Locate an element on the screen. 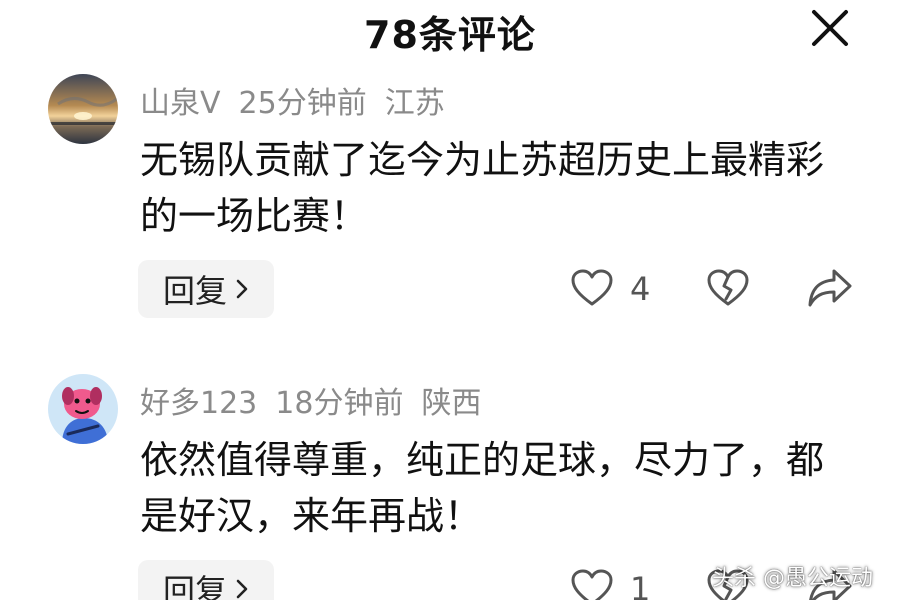 Image resolution: width=900 pixels, height=600 pixels. comments-count-title: 78条评论 is located at coordinates (450, 35).